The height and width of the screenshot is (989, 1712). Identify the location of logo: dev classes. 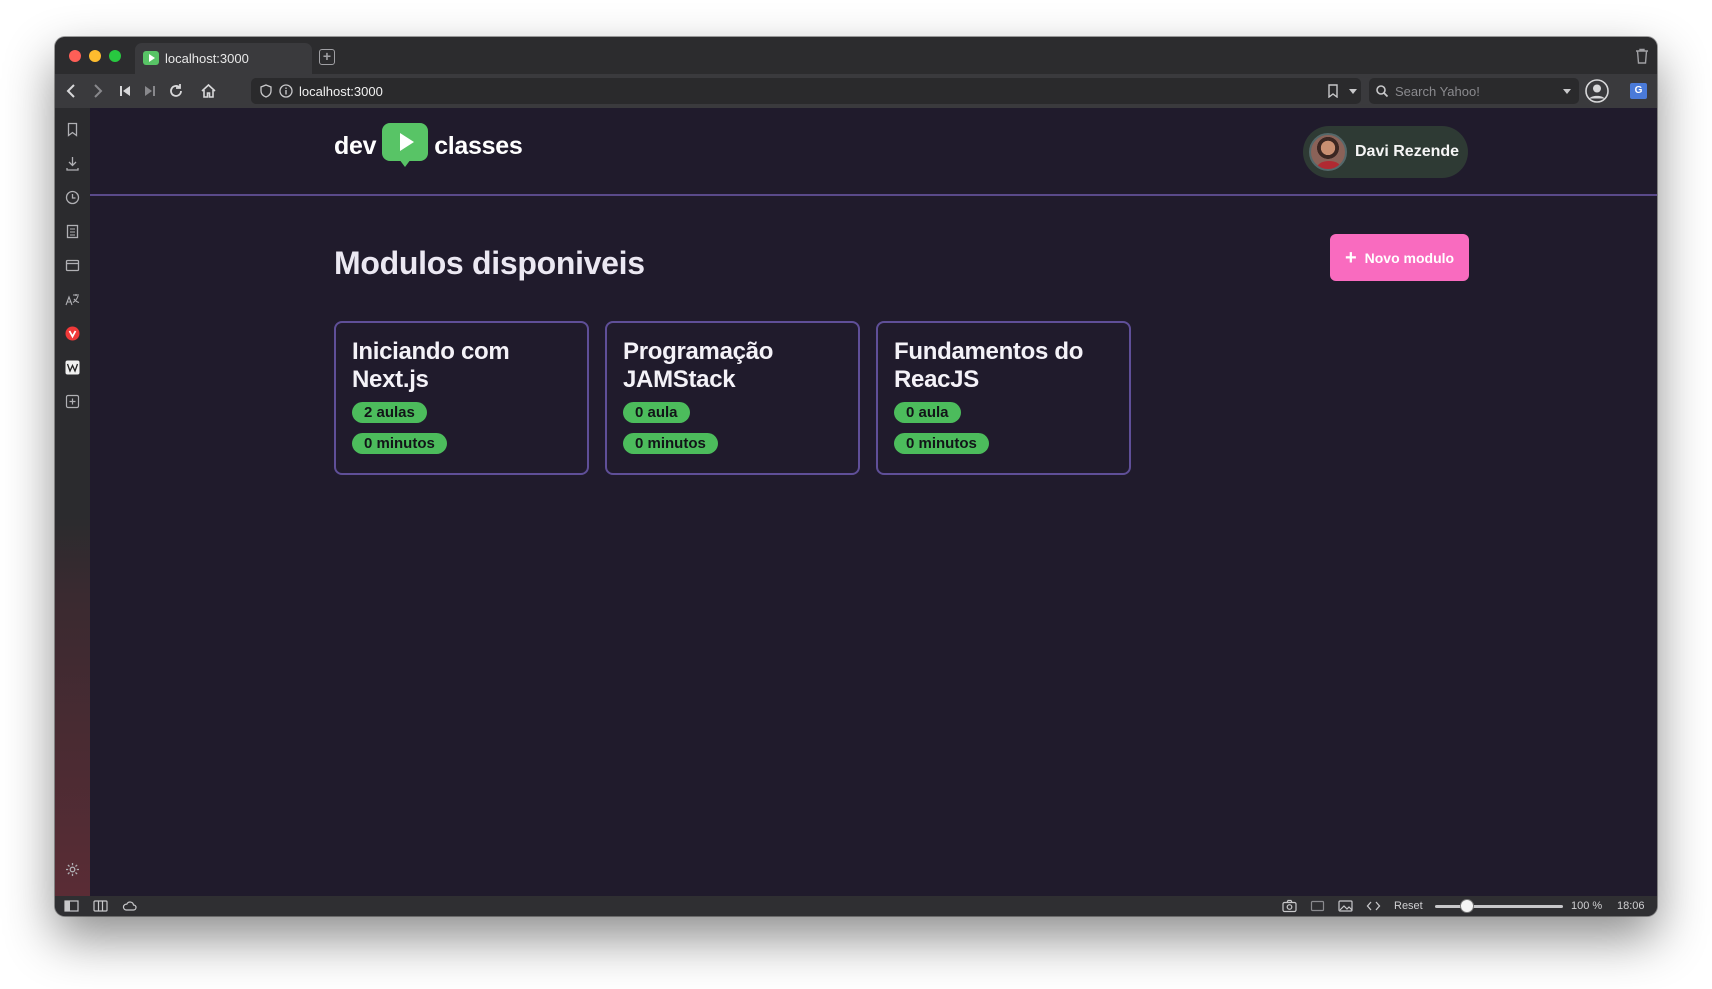
(428, 146).